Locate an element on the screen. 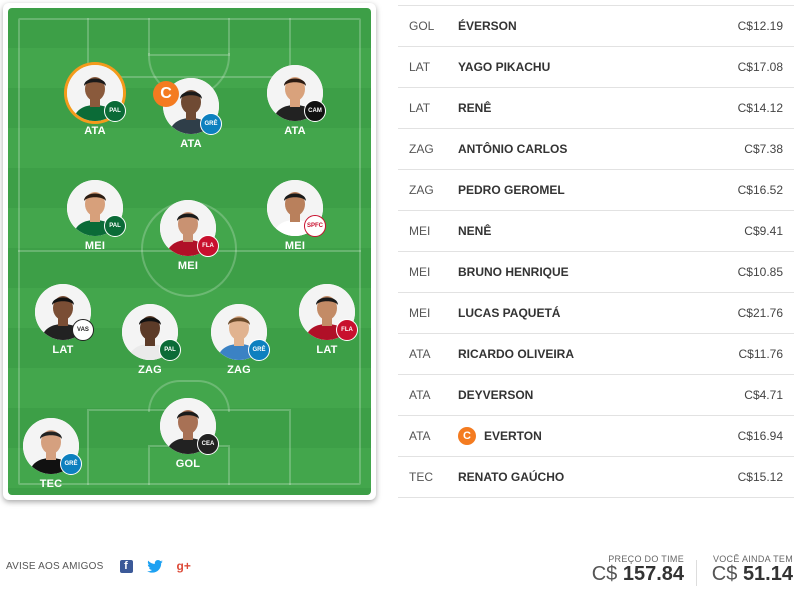  roster-position: TEC is located at coordinates (421, 477).